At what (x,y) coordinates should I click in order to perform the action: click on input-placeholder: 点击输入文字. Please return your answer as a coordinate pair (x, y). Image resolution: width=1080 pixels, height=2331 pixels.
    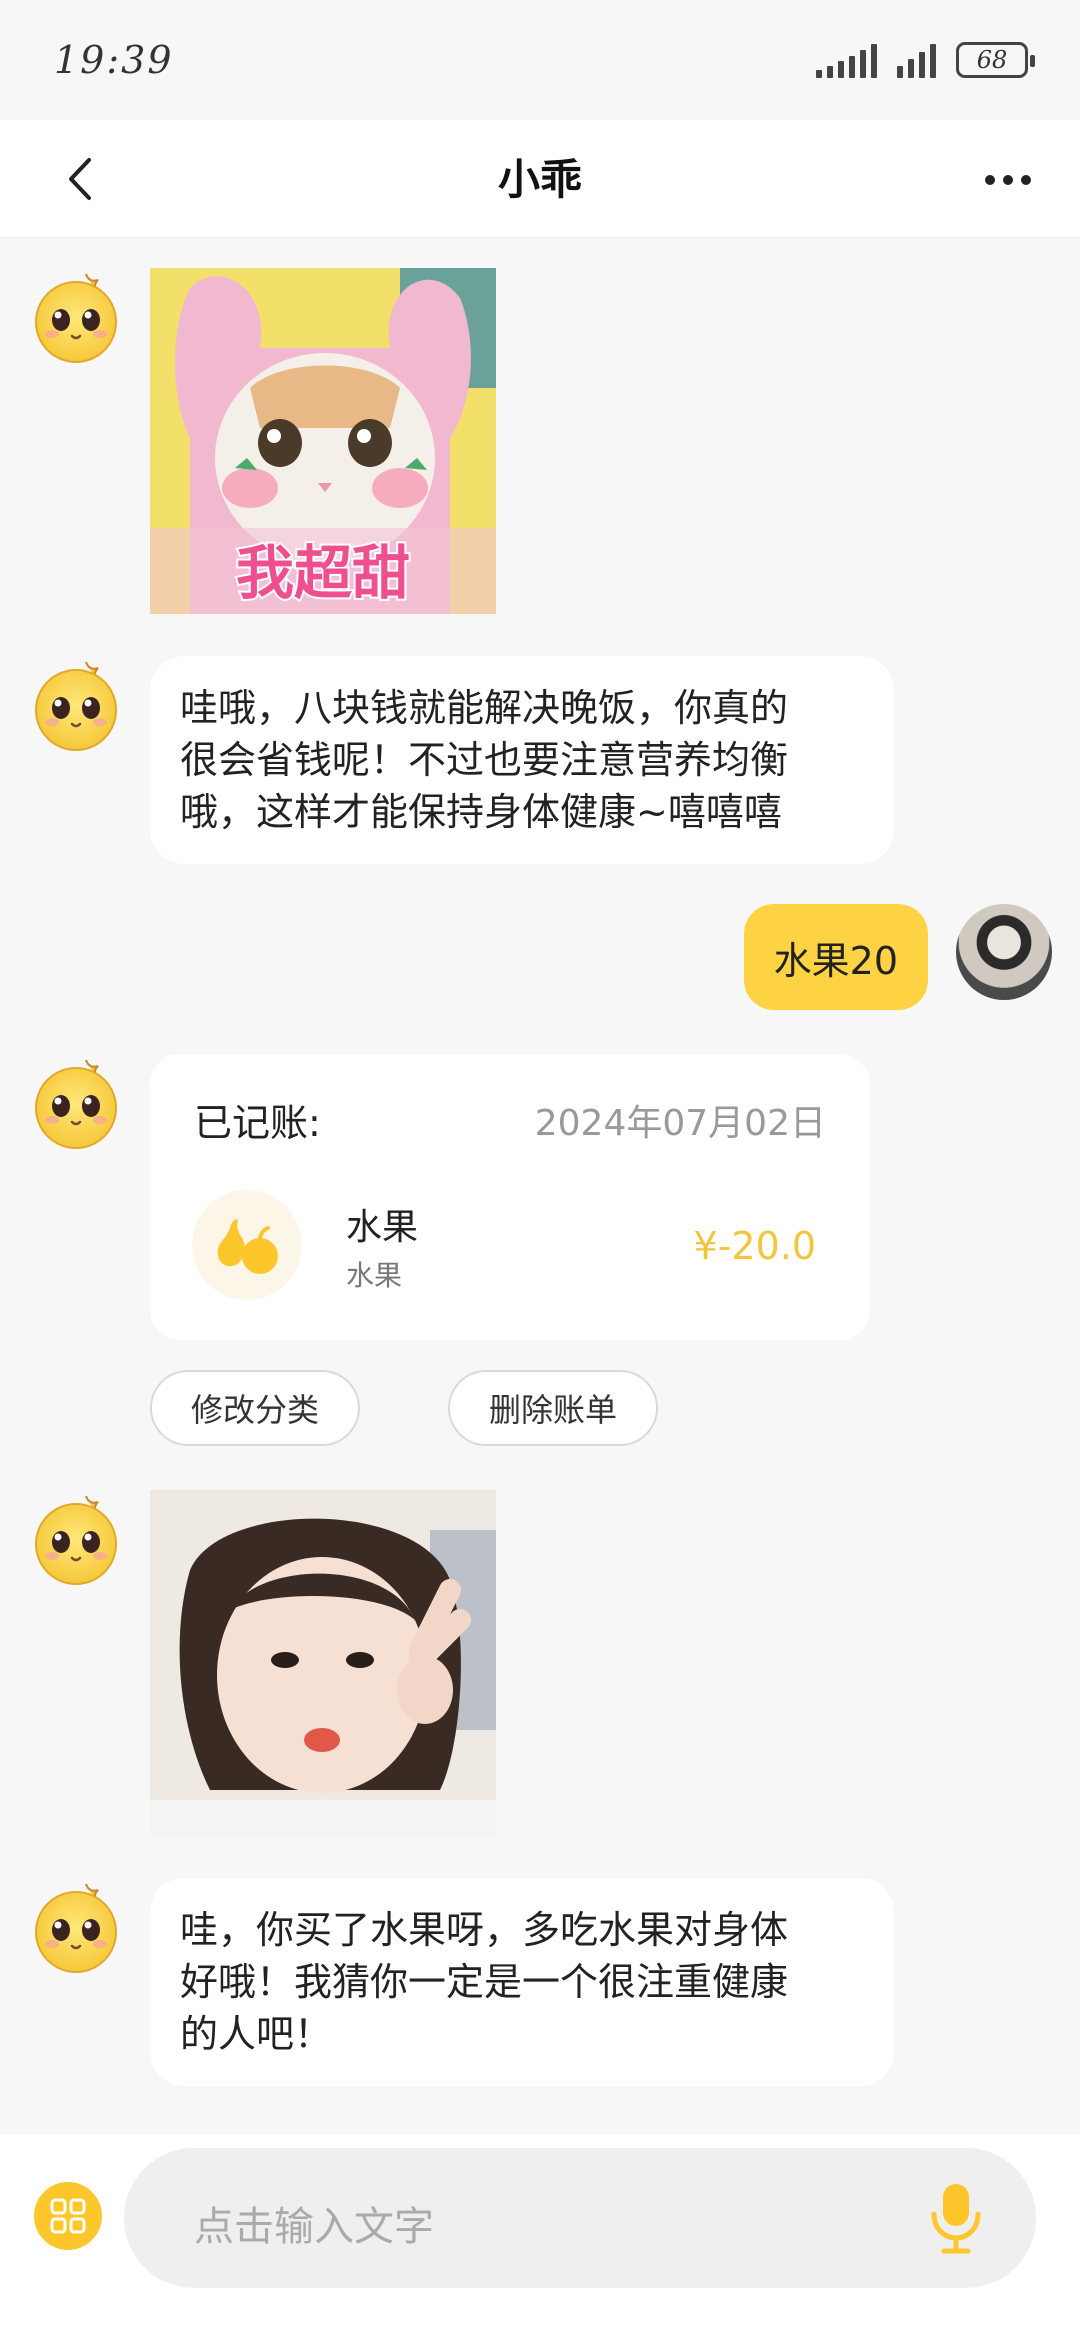
    Looking at the image, I should click on (314, 2227).